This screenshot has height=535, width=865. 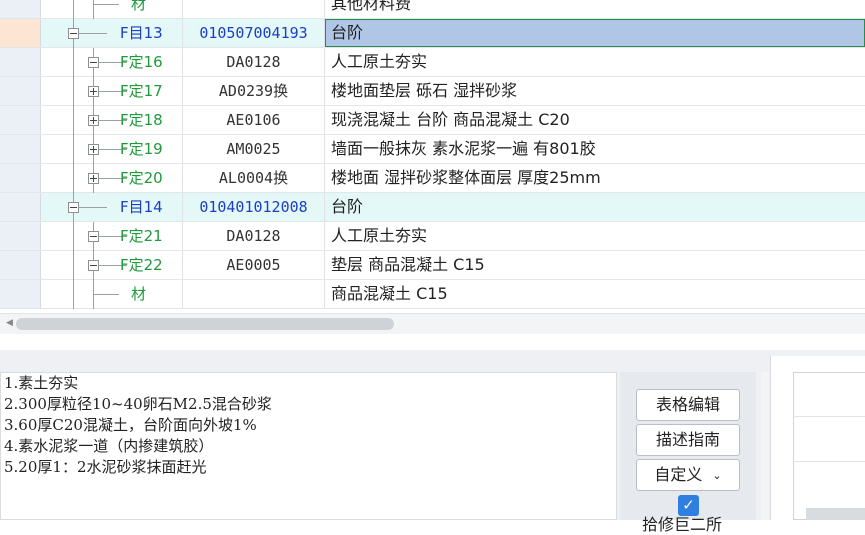 What do you see at coordinates (595, 149) in the screenshot?
I see `name-cell: 墙面一般抹灰 素水泥浆一遍 有801胶` at bounding box center [595, 149].